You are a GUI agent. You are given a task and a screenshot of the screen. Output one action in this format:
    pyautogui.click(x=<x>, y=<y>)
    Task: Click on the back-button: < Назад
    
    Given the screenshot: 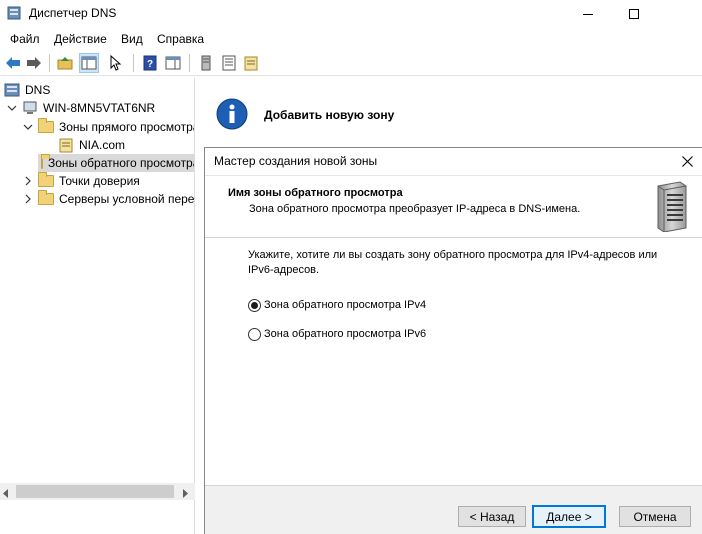 What is the action you would take?
    pyautogui.click(x=492, y=516)
    